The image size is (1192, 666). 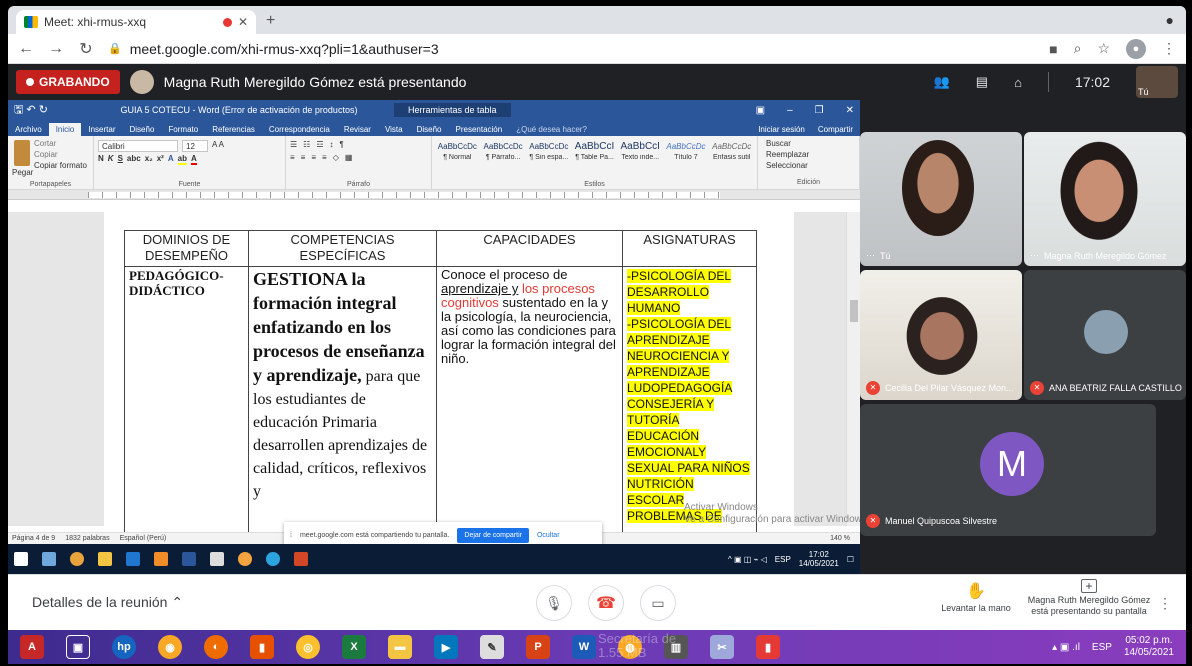 I want to click on horizontal-ruler, so click(x=434, y=195).